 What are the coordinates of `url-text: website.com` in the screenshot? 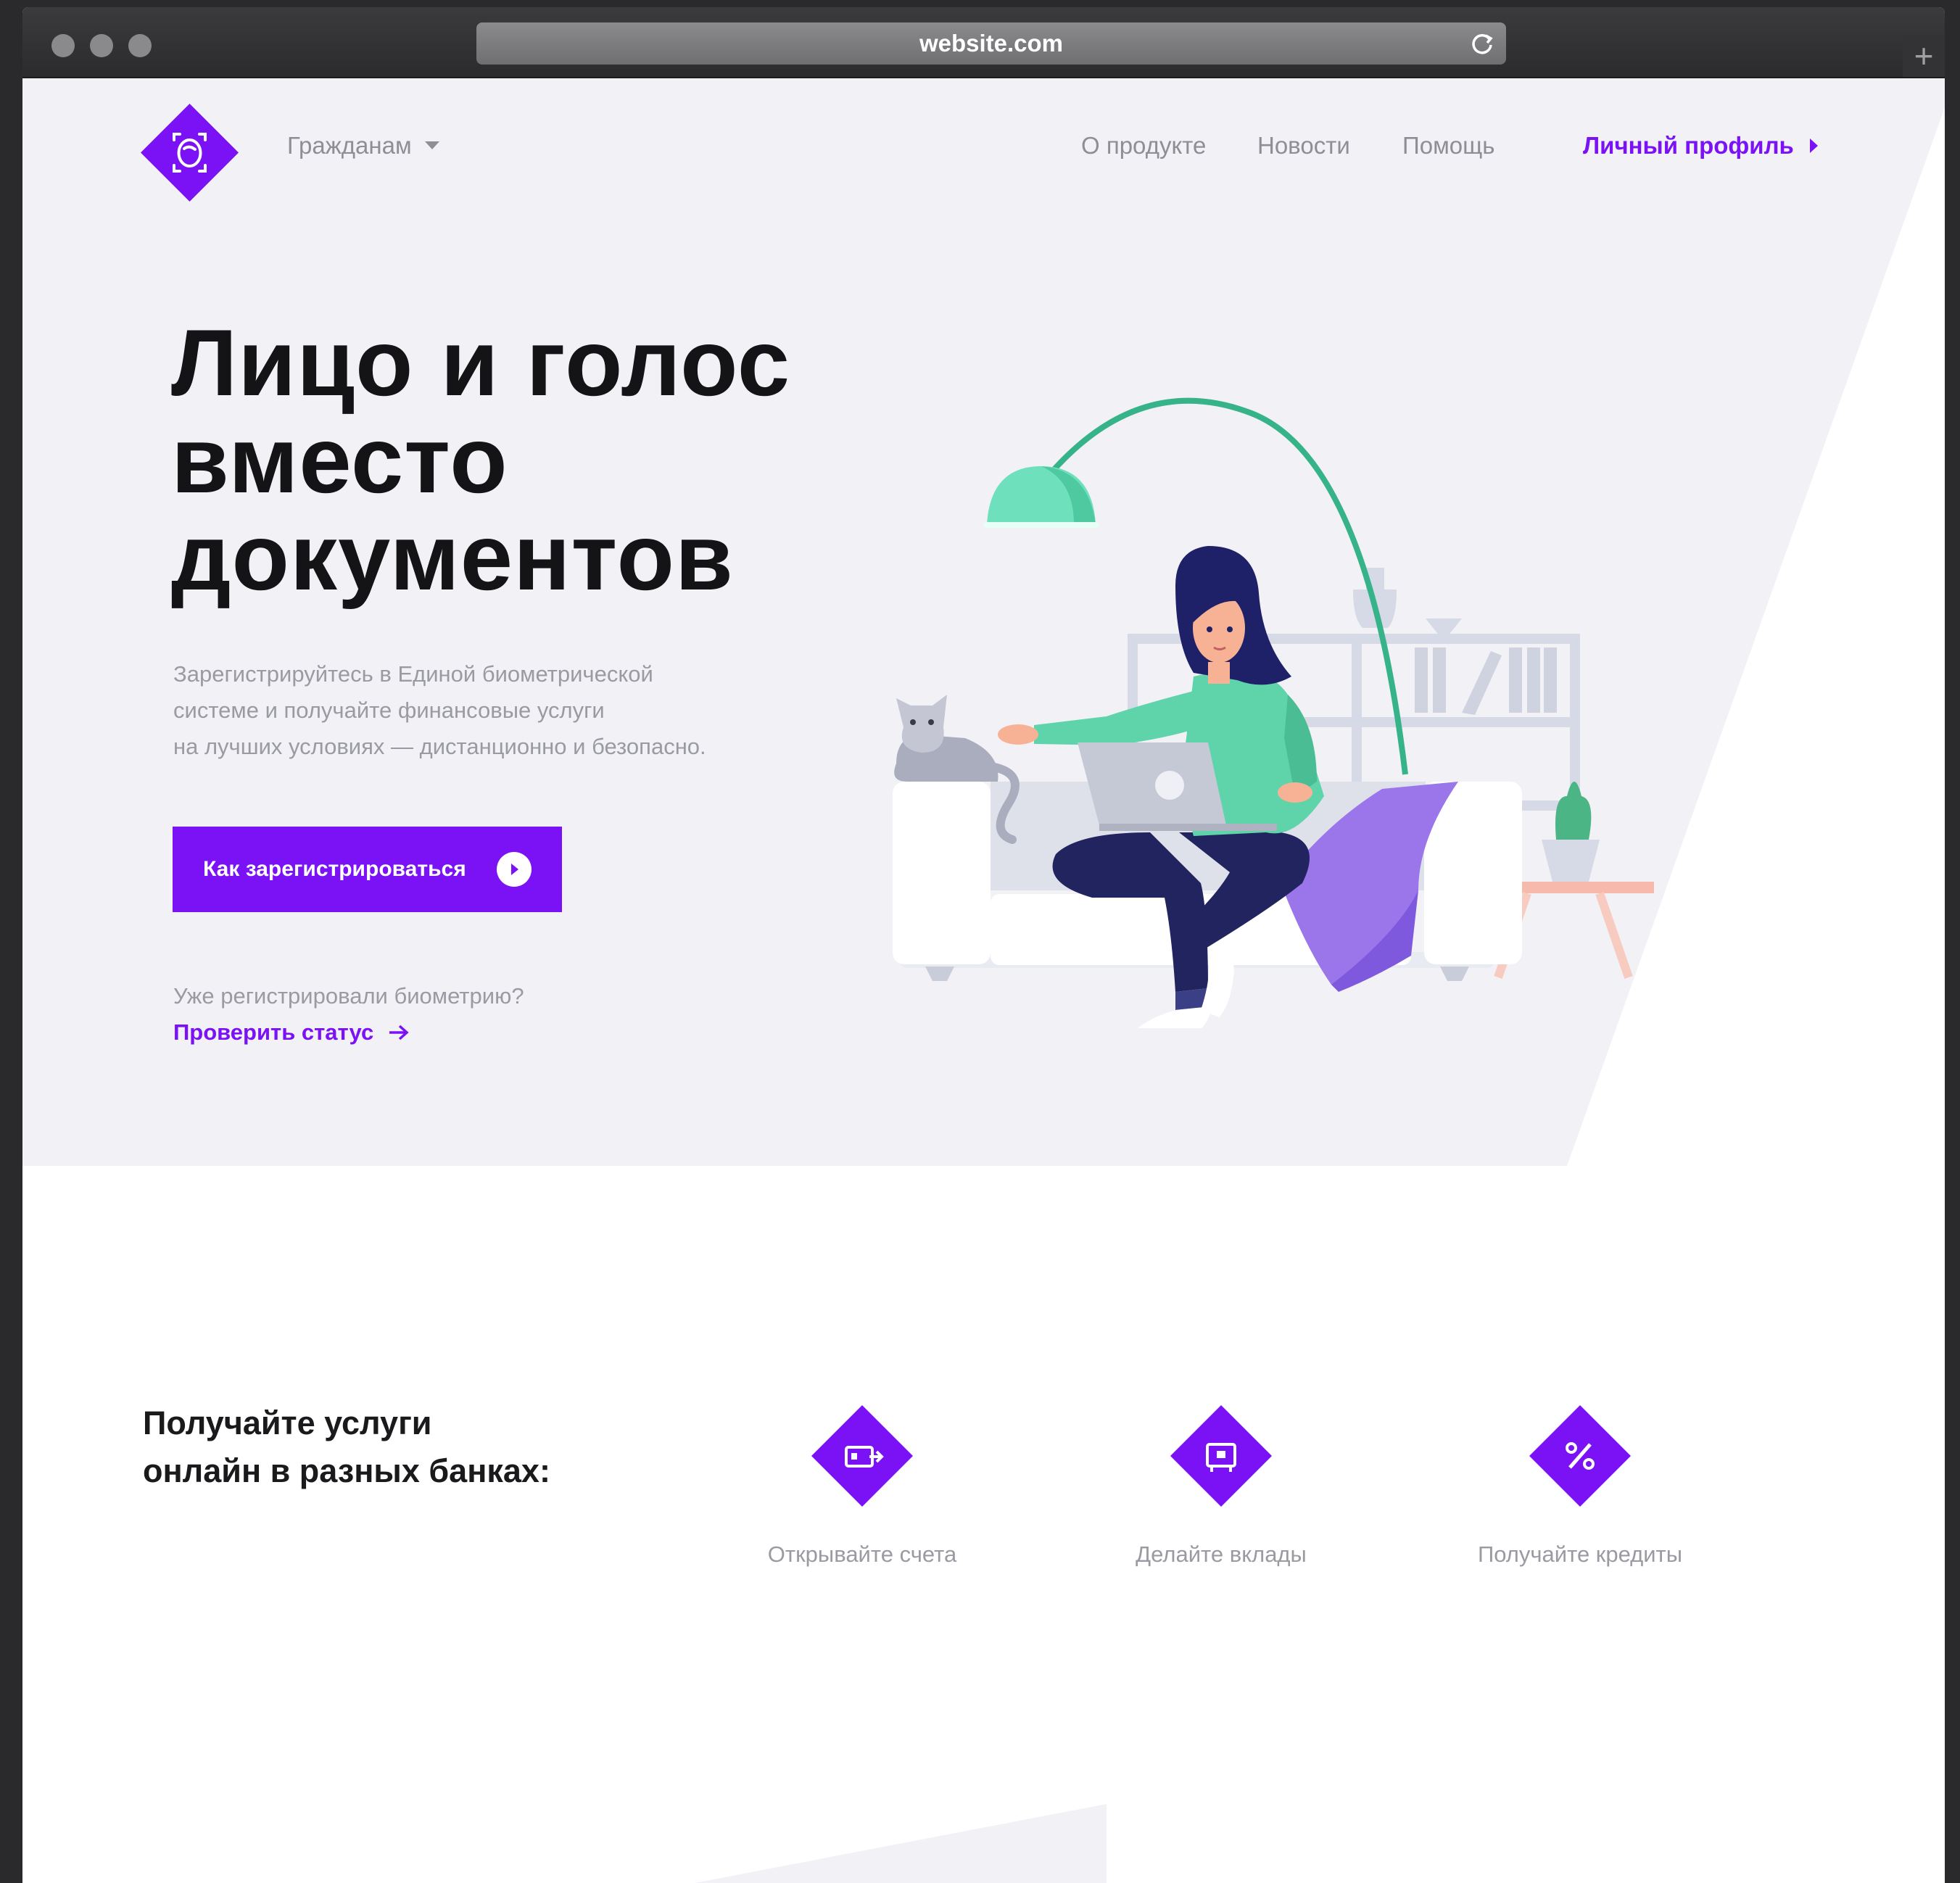 It's located at (991, 43).